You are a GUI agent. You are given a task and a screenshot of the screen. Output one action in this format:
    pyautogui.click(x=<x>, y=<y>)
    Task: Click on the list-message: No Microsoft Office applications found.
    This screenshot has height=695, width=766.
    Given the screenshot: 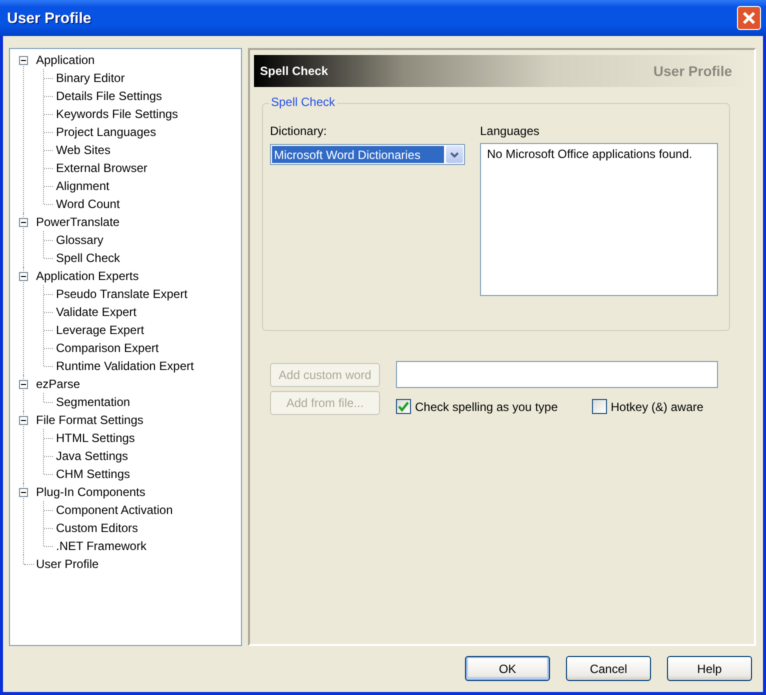 What is the action you would take?
    pyautogui.click(x=589, y=154)
    